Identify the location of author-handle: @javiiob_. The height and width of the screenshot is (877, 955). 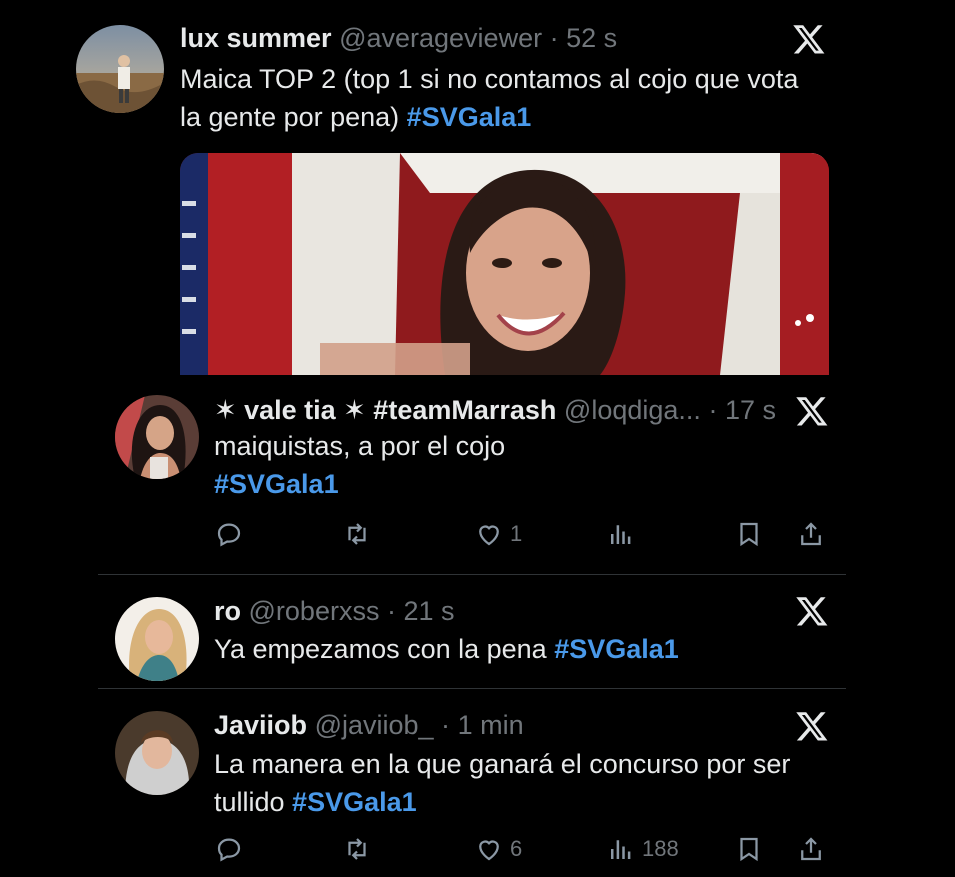
(374, 725).